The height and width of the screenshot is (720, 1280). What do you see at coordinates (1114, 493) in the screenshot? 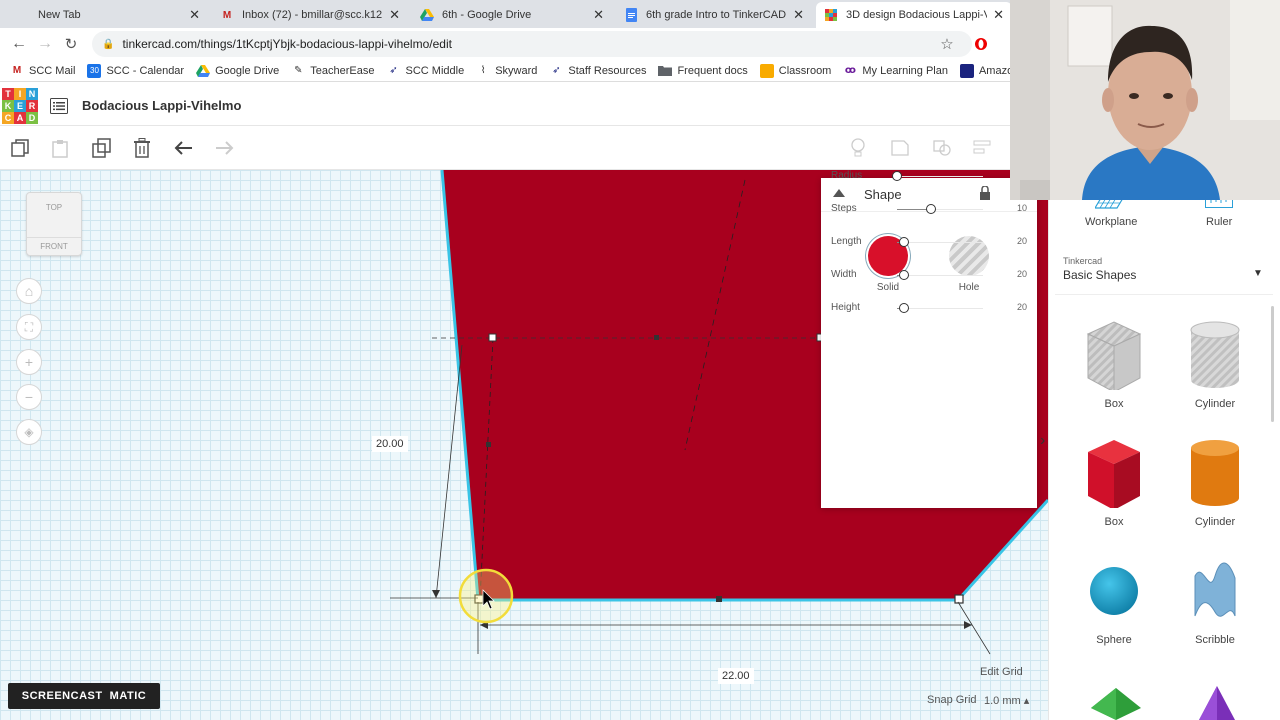
I see `shape-tile-box: Box` at bounding box center [1114, 493].